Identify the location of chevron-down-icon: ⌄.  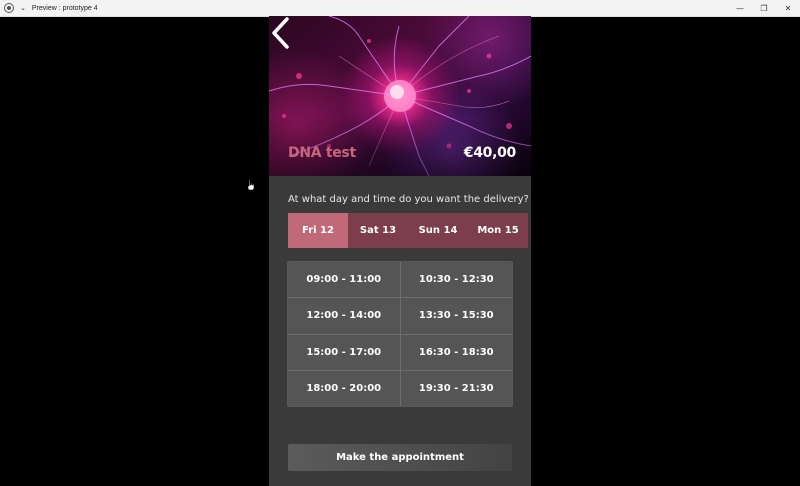
(23, 8).